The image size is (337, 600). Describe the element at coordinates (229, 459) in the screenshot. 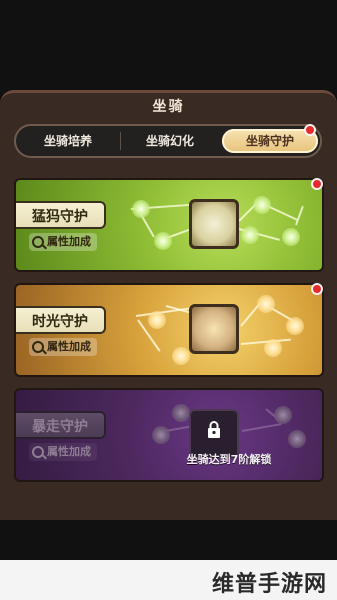

I see `unlock-requirement-text: 坐骑达到7阶解锁` at that location.